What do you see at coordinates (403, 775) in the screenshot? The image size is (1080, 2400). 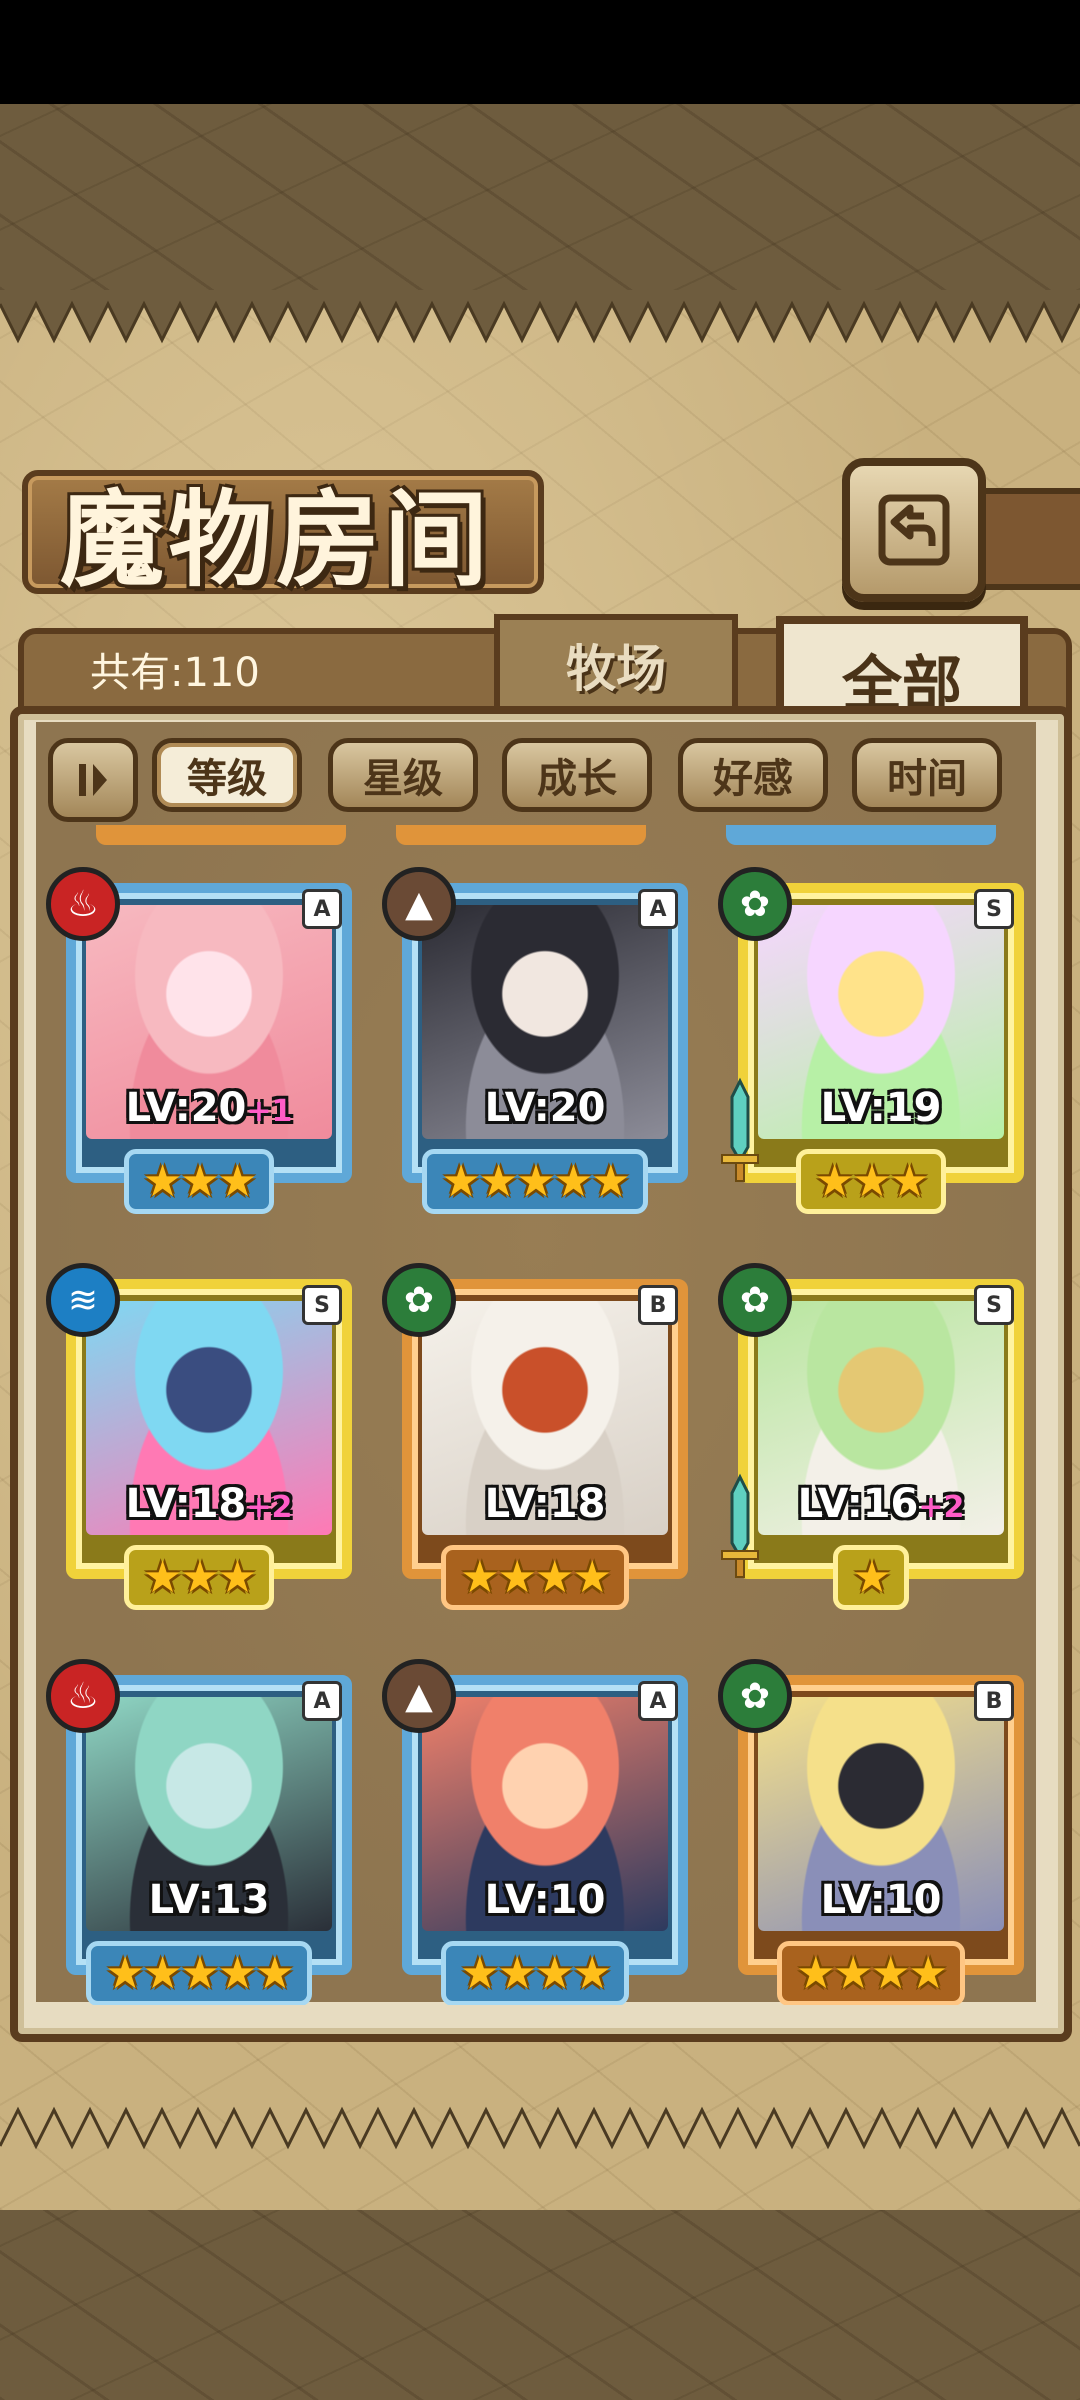 I see `sort-by-stars-button: 星级` at bounding box center [403, 775].